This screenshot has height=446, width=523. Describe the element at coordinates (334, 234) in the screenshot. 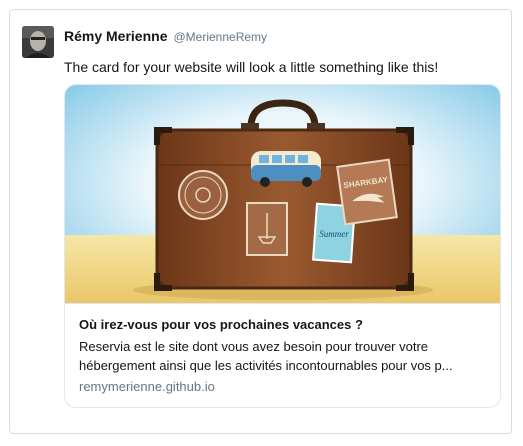

I see `svg-text: Summer` at that location.